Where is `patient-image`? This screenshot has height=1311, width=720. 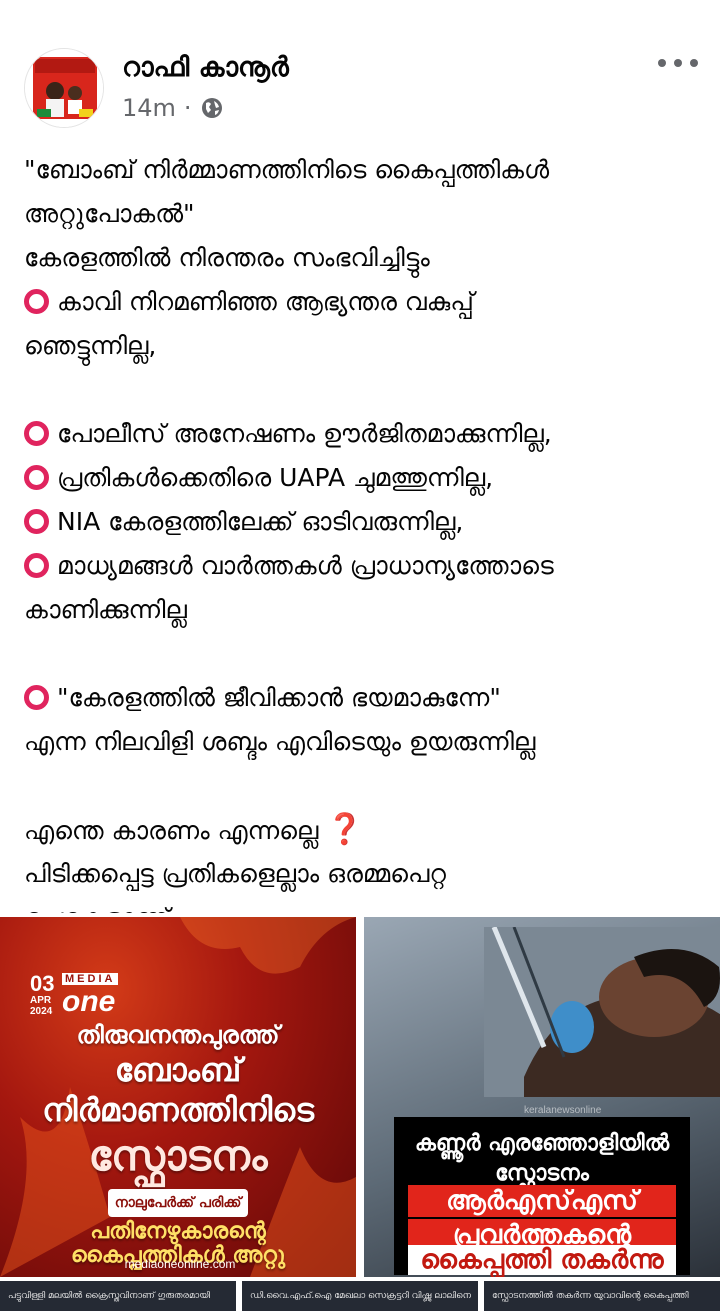 patient-image is located at coordinates (602, 1012).